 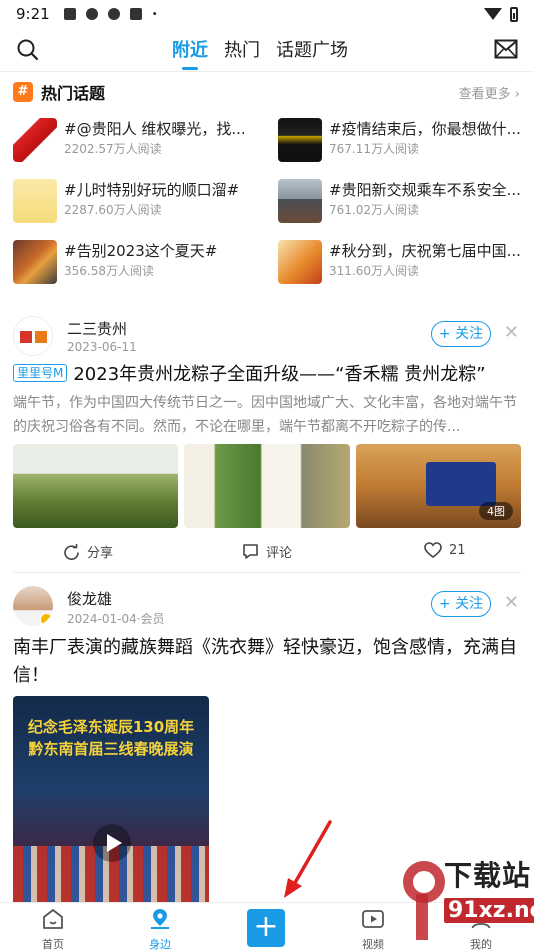 I want to click on hot-topic-item: #告别2023这个夏天# 356.58万人阅读, so click(x=136, y=262).